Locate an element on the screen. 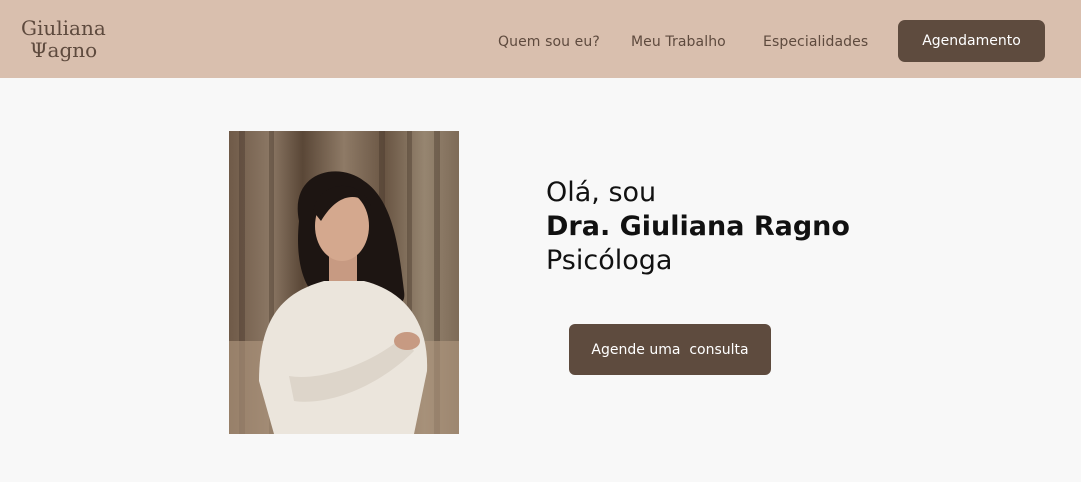  logo-line-1: Giuliana is located at coordinates (63, 28).